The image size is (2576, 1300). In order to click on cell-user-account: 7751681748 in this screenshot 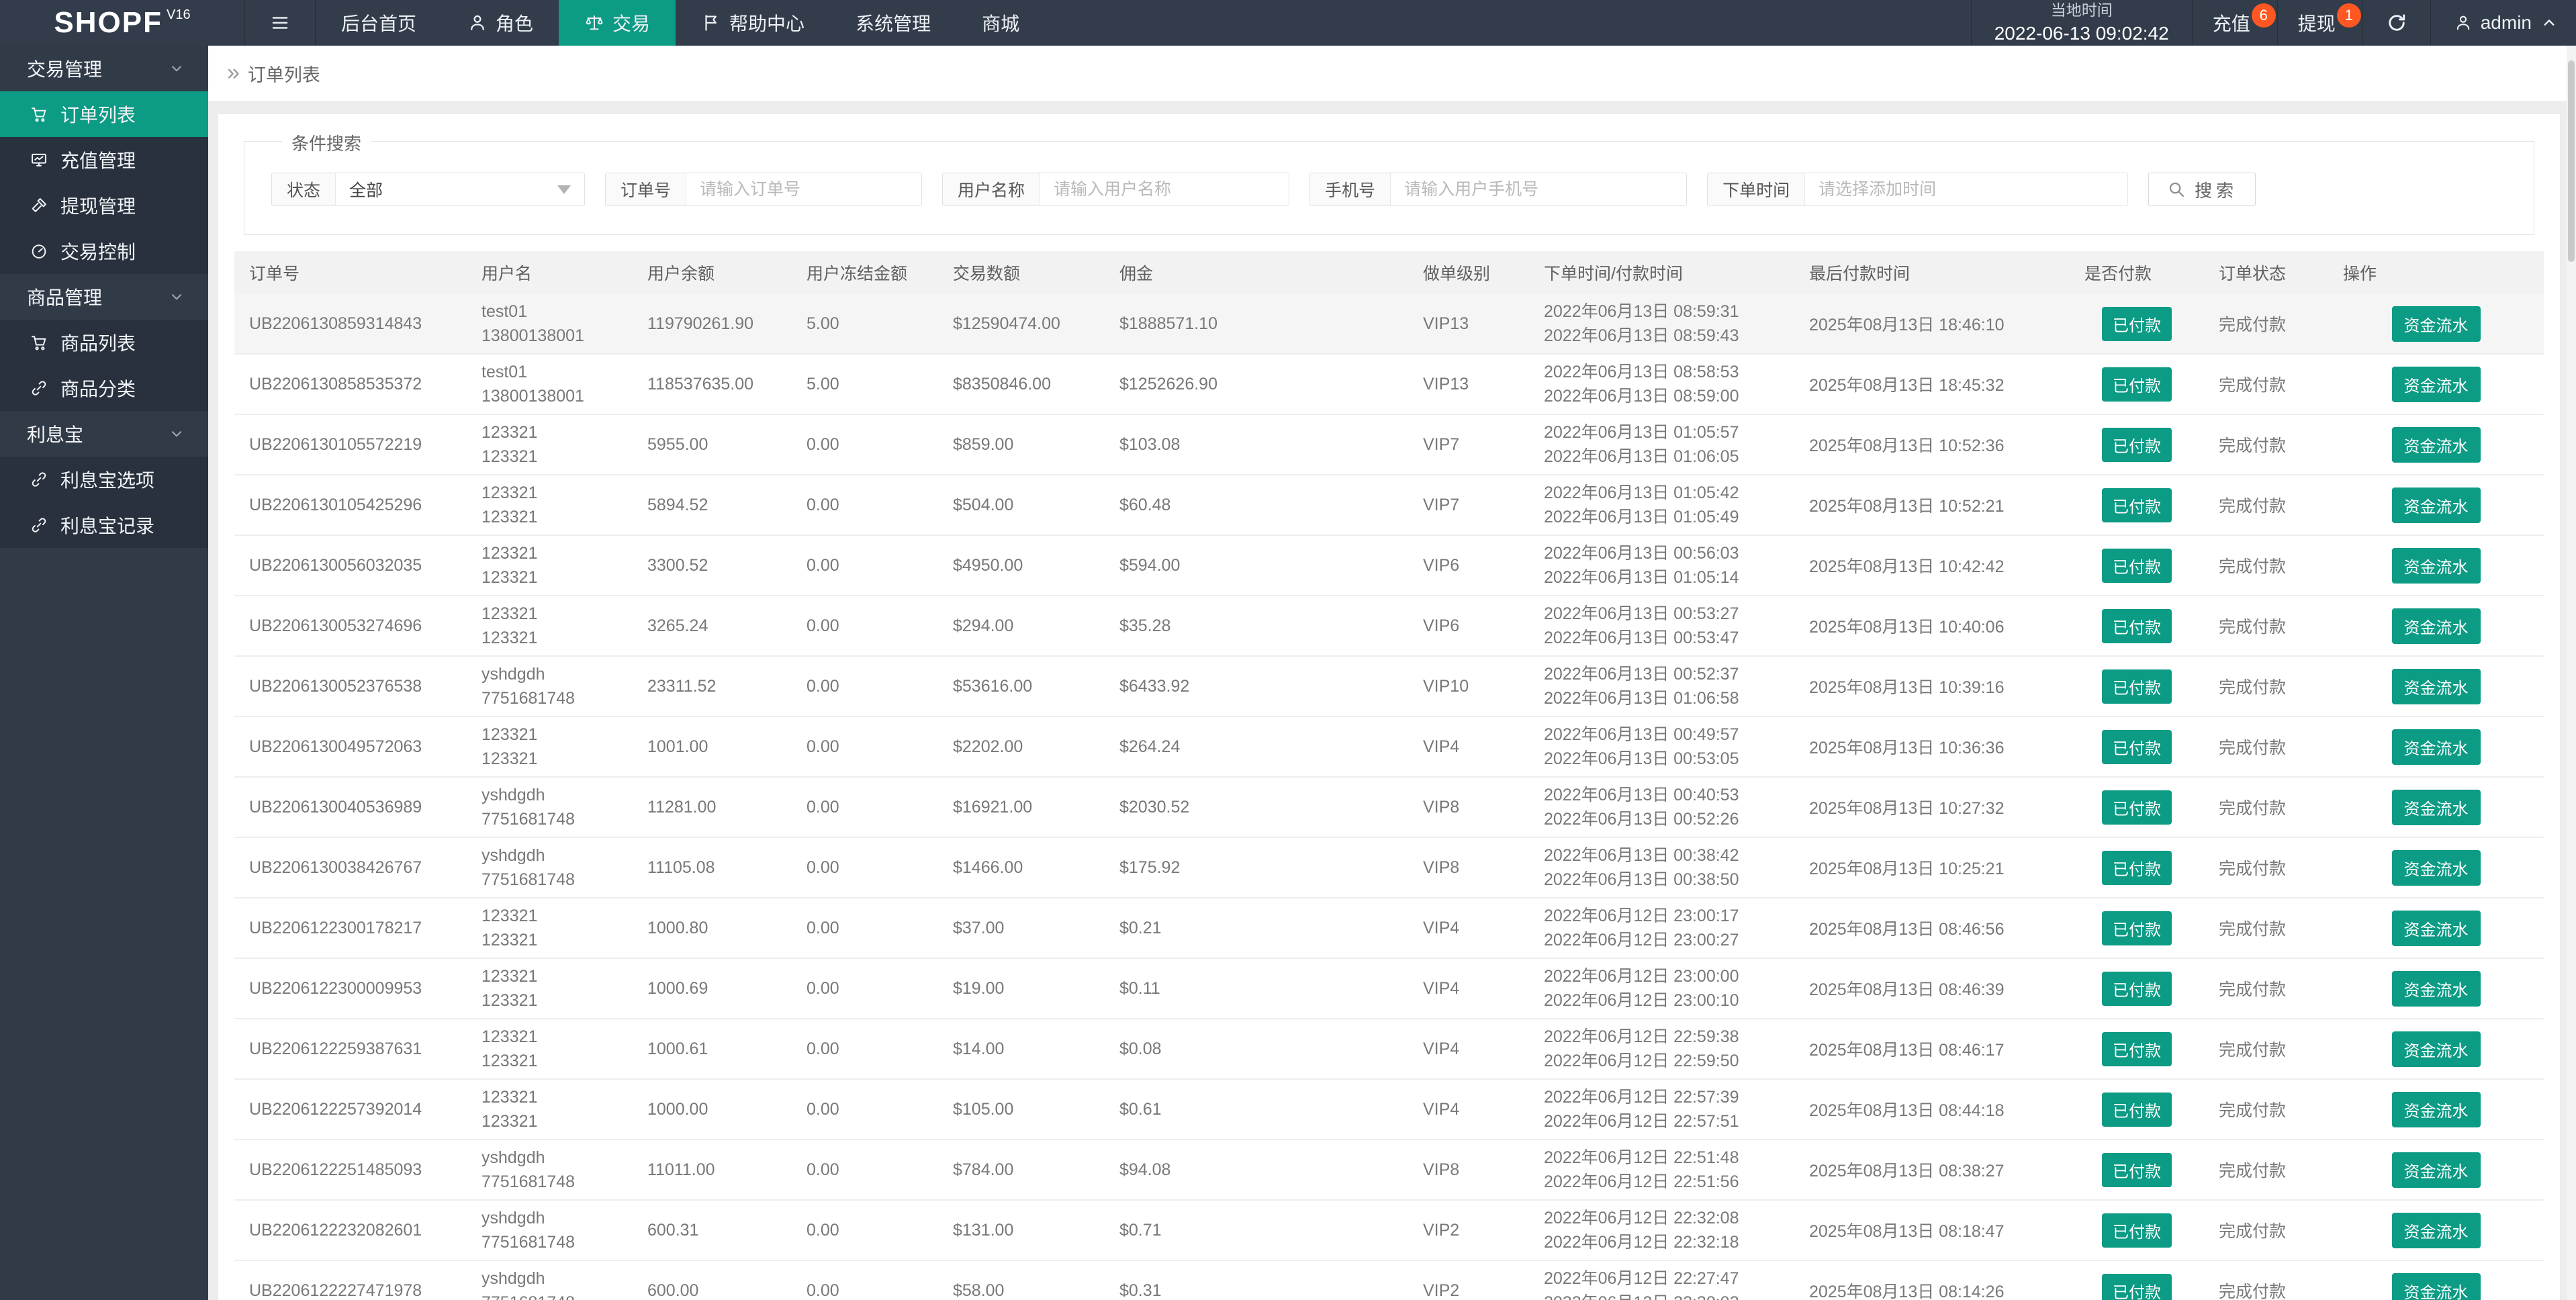, I will do `click(528, 819)`.